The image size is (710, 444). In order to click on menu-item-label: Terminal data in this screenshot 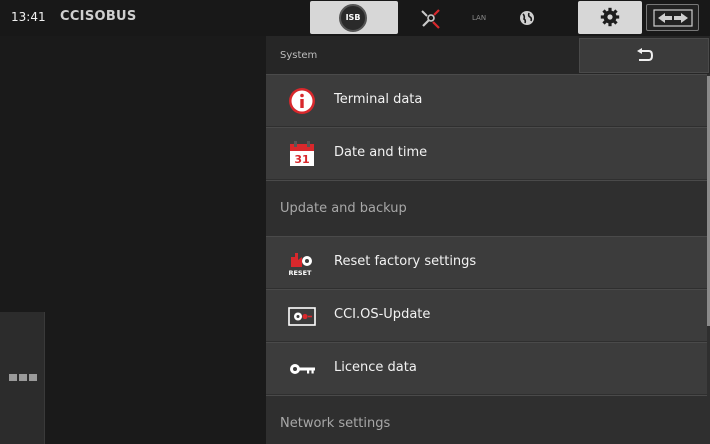, I will do `click(378, 99)`.